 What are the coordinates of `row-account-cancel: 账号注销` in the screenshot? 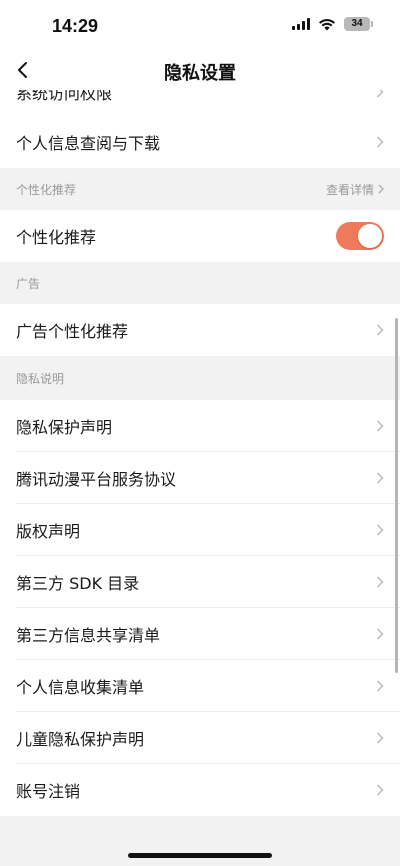 It's located at (200, 790).